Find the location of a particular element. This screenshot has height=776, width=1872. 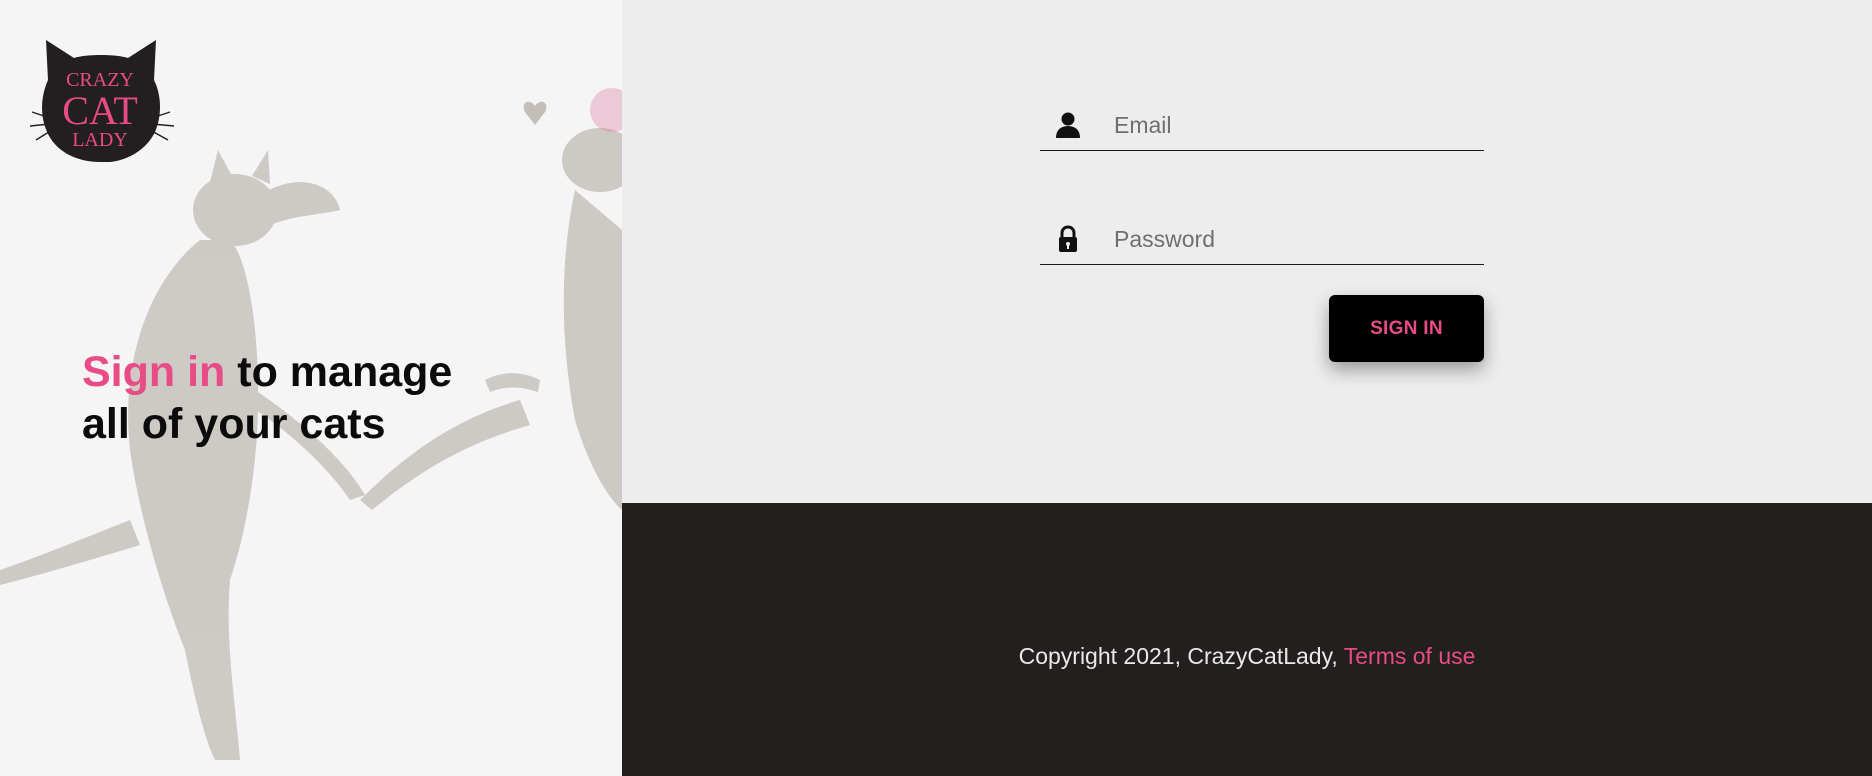

headline-line2: all of your cats is located at coordinates (234, 424).